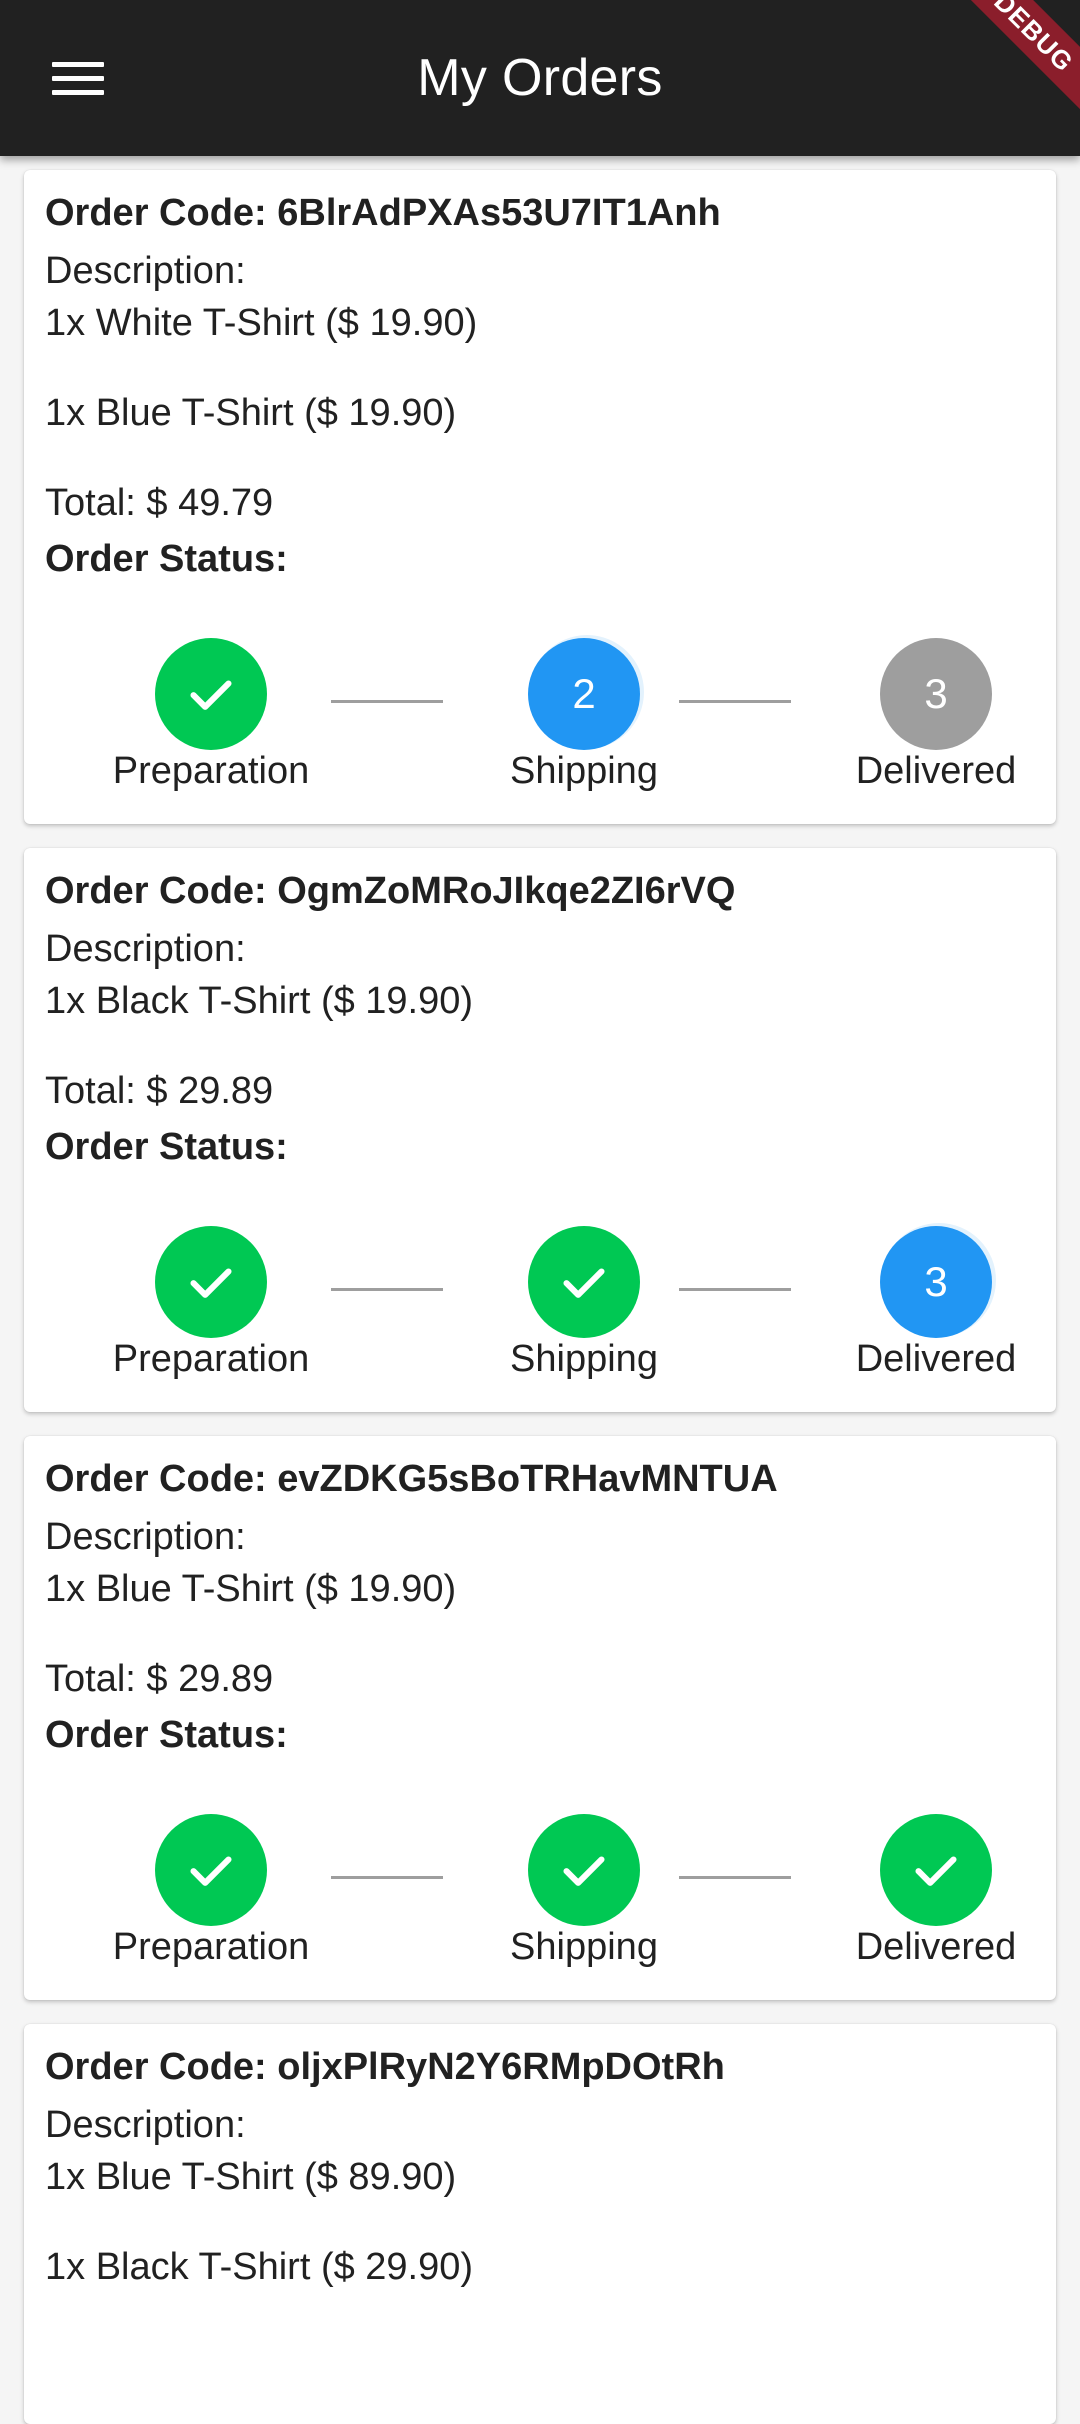 The image size is (1080, 2424). Describe the element at coordinates (390, 891) in the screenshot. I see `order-code: Order Code: OgmZoMRoJIkqe2ZI6rVQ` at that location.